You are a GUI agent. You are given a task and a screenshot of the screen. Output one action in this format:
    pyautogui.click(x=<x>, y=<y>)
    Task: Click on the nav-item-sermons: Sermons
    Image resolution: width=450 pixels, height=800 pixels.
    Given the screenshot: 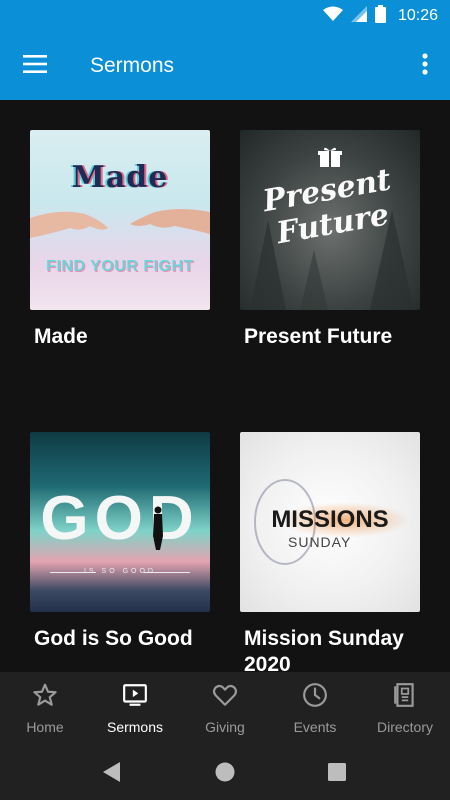 What is the action you would take?
    pyautogui.click(x=135, y=710)
    